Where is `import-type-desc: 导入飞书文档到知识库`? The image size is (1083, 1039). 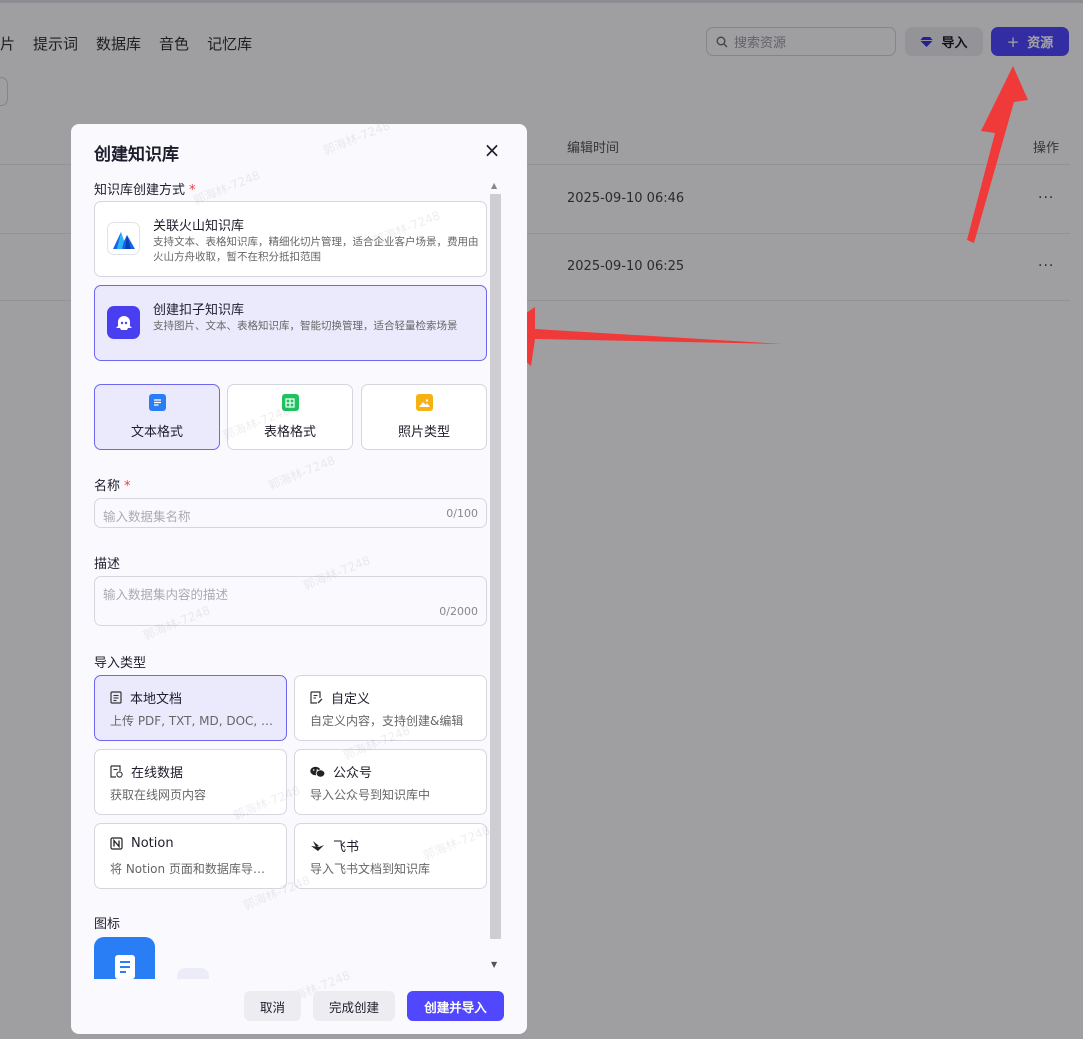
import-type-desc: 导入飞书文档到知识库 is located at coordinates (370, 869).